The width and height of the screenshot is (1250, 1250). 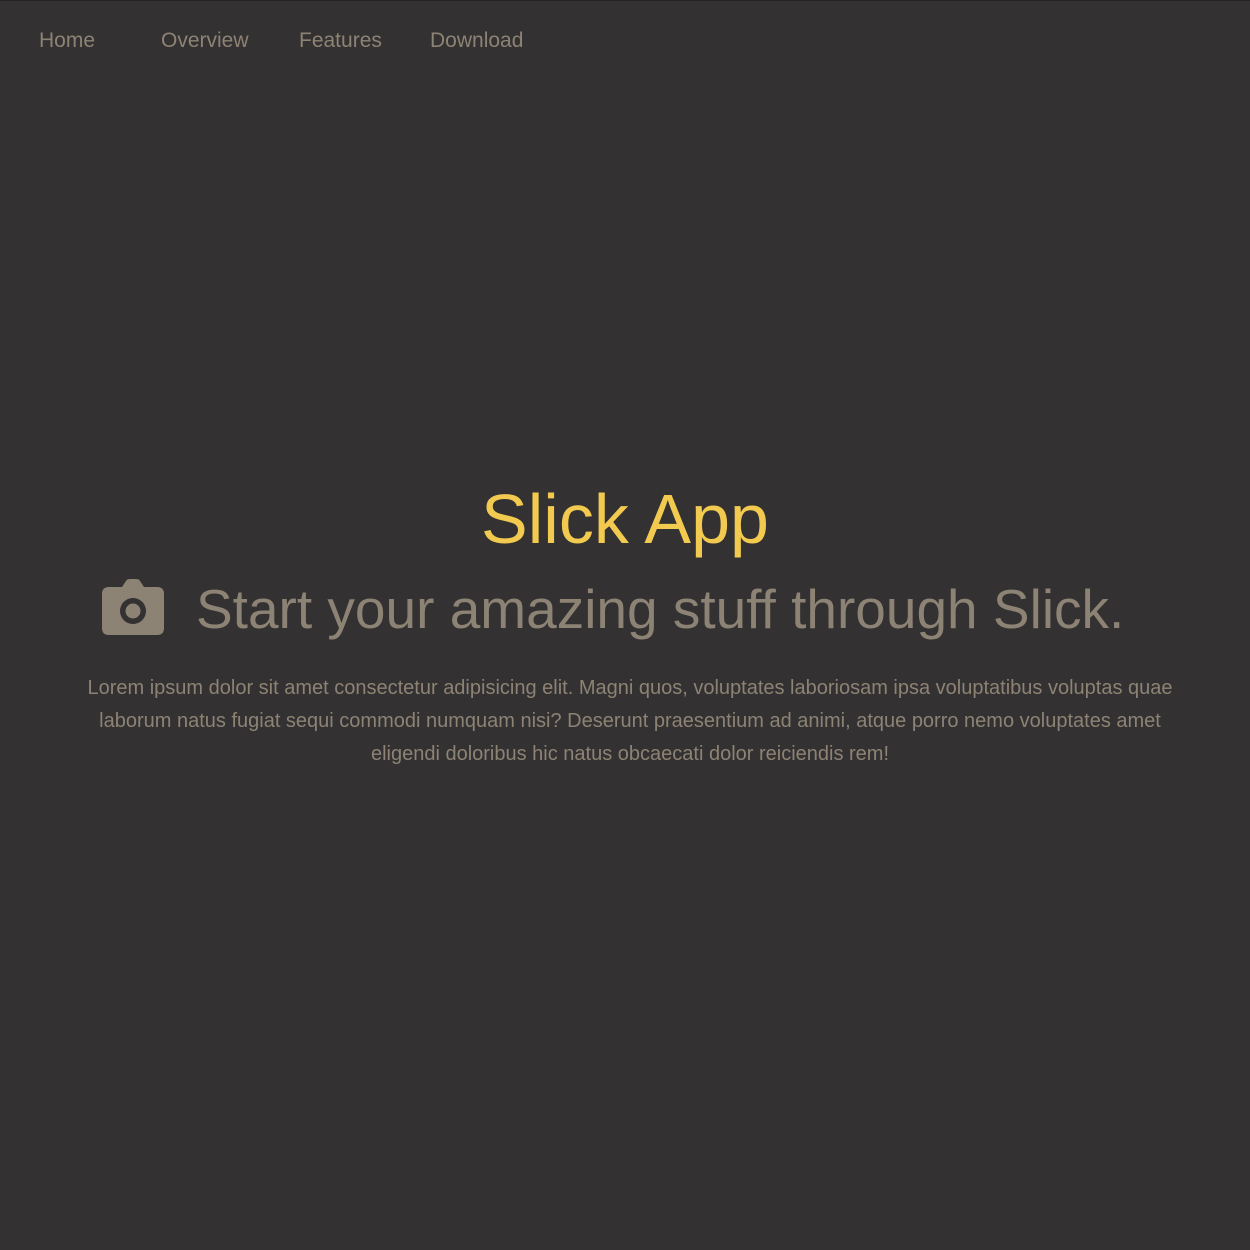 I want to click on nav-link-home: Home, so click(x=67, y=41).